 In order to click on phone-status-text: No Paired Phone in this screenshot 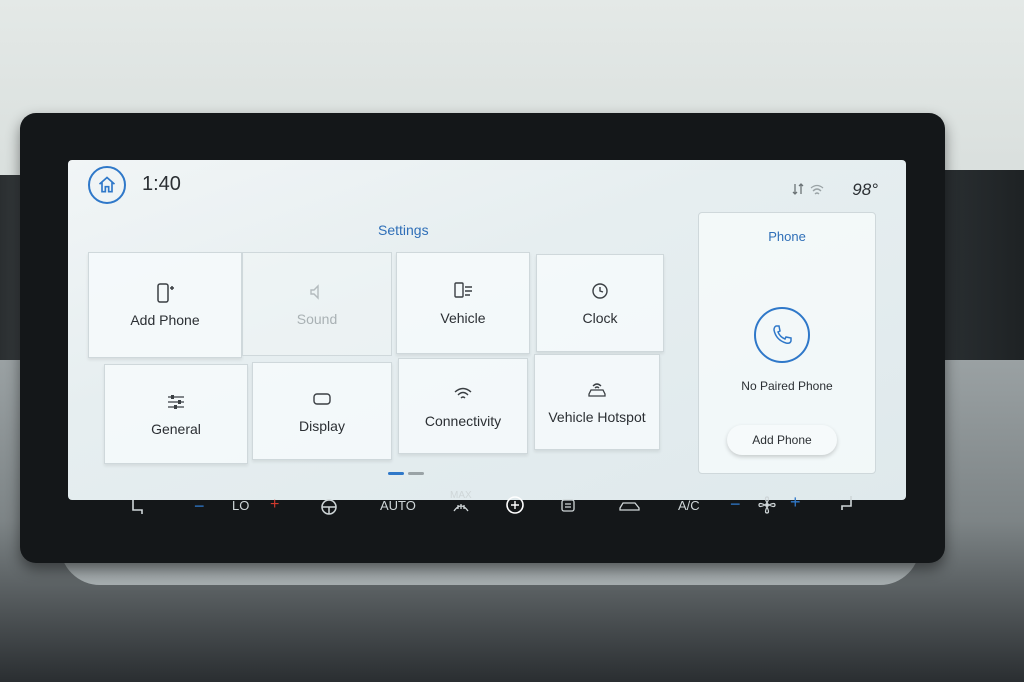, I will do `click(787, 386)`.